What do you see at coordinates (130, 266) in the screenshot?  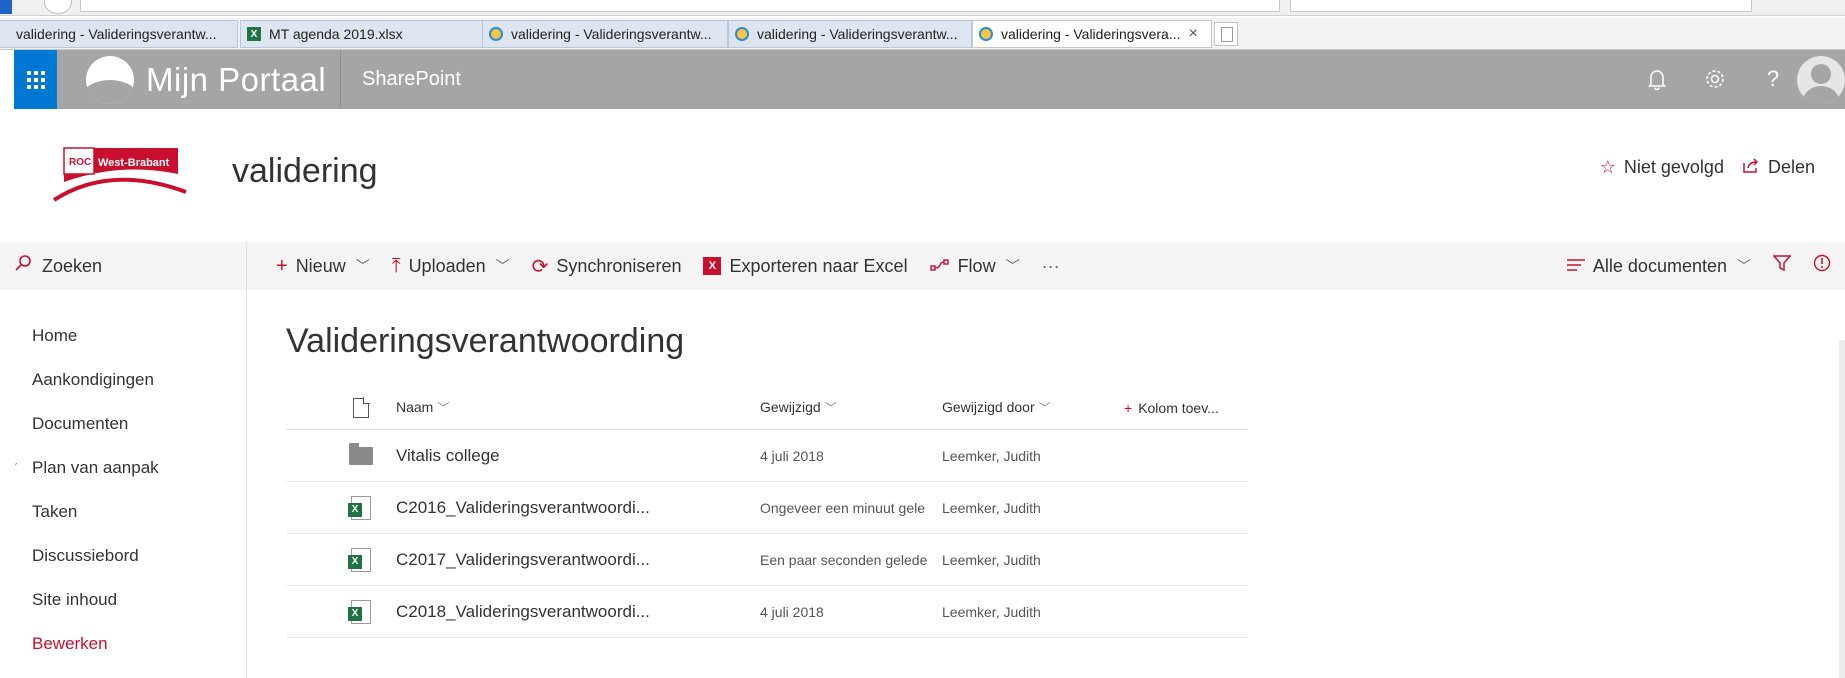 I see `search-box: Zoeken` at bounding box center [130, 266].